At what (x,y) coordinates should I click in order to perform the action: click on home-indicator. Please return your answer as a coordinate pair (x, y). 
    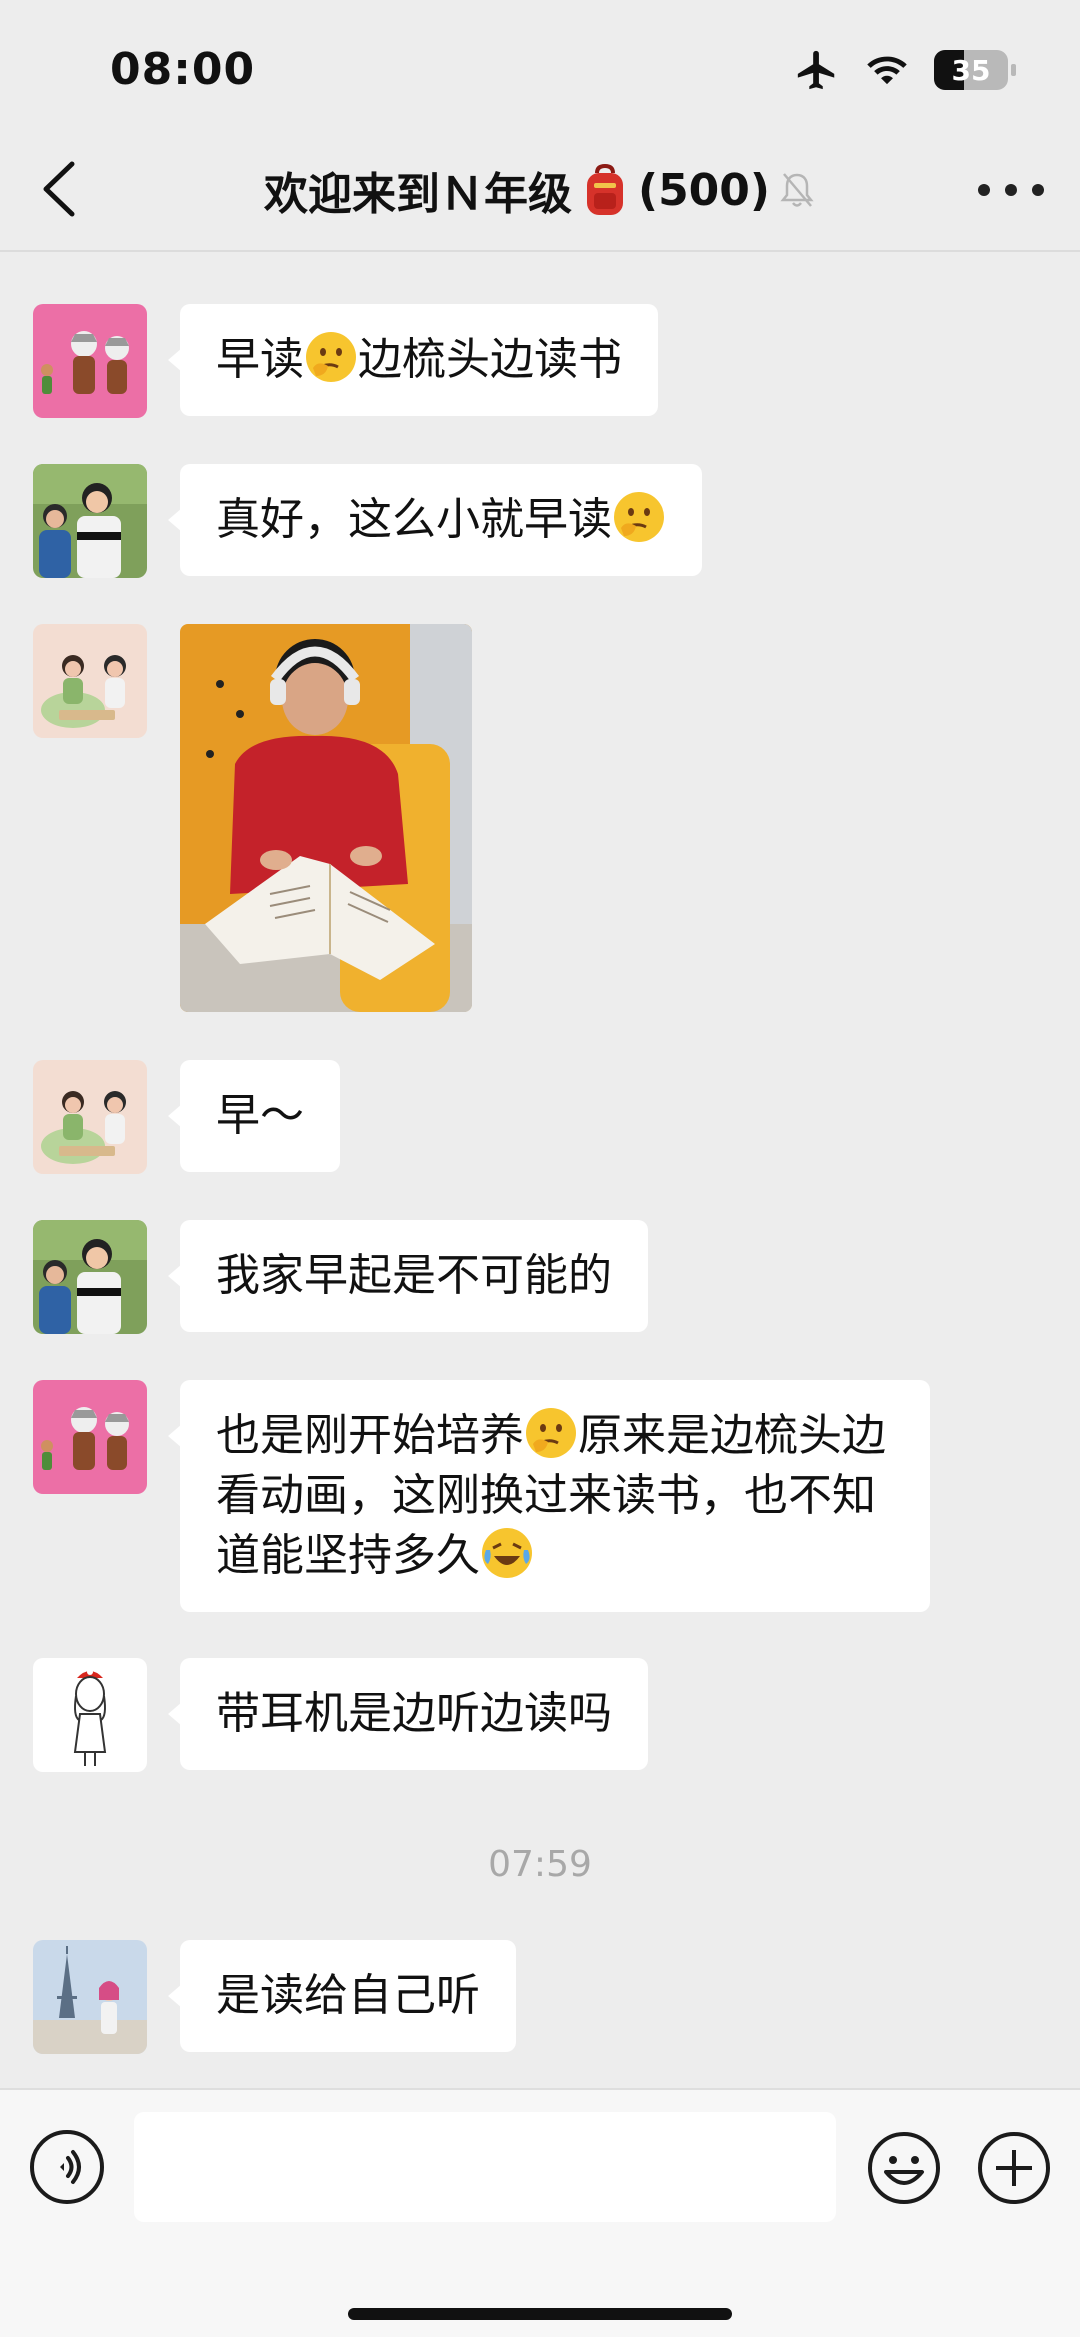
    Looking at the image, I should click on (540, 2314).